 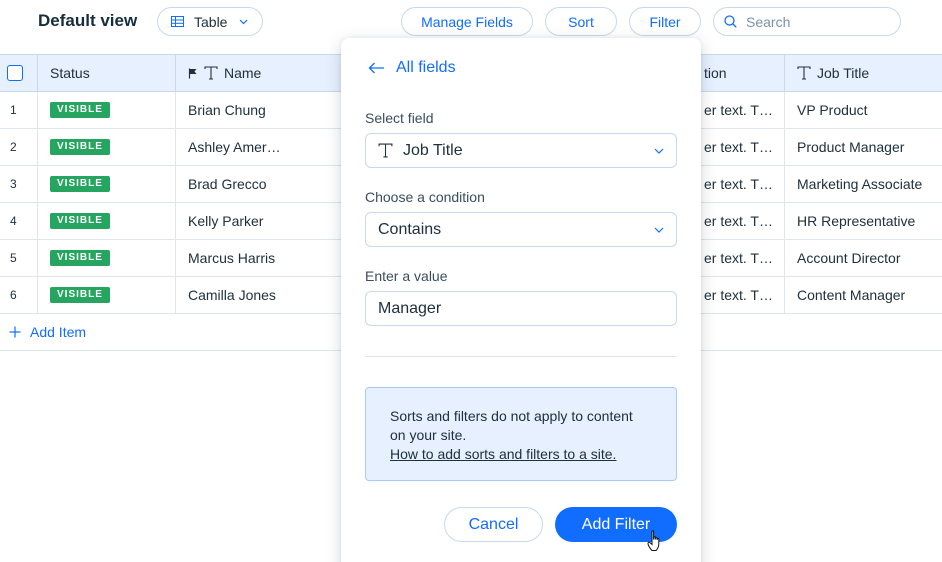 What do you see at coordinates (410, 229) in the screenshot?
I see `selected-condition-value: Contains` at bounding box center [410, 229].